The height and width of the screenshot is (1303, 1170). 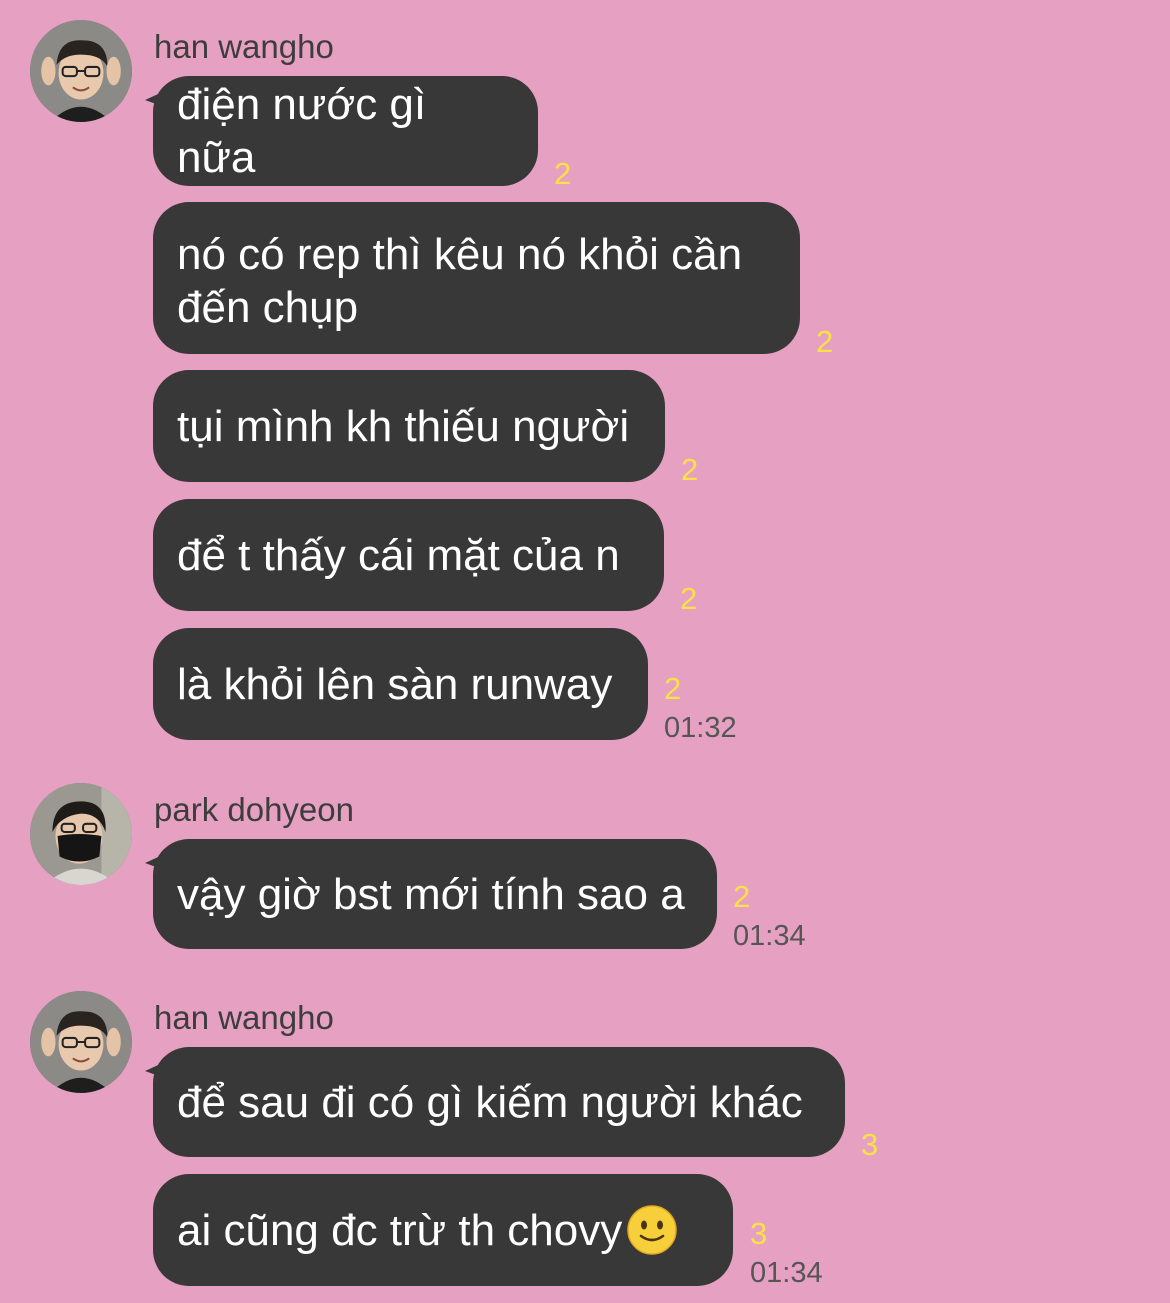 I want to click on avatar-park-dohyeon-icon, so click(x=81, y=834).